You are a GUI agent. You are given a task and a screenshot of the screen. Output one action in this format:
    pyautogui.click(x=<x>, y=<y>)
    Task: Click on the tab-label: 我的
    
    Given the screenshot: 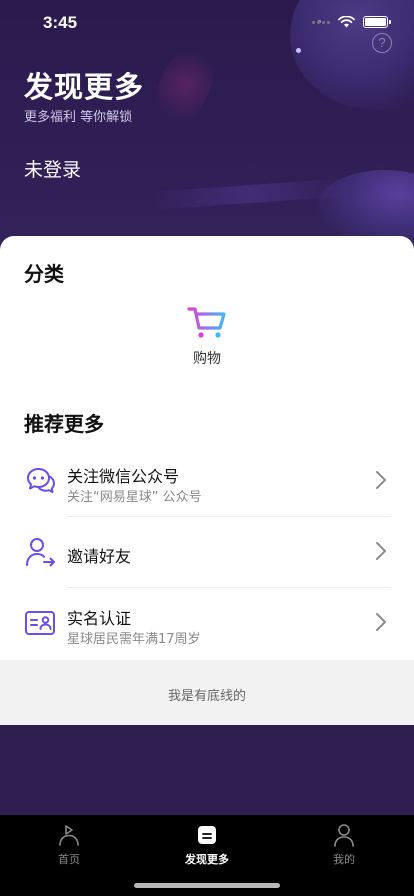 What is the action you would take?
    pyautogui.click(x=344, y=859)
    